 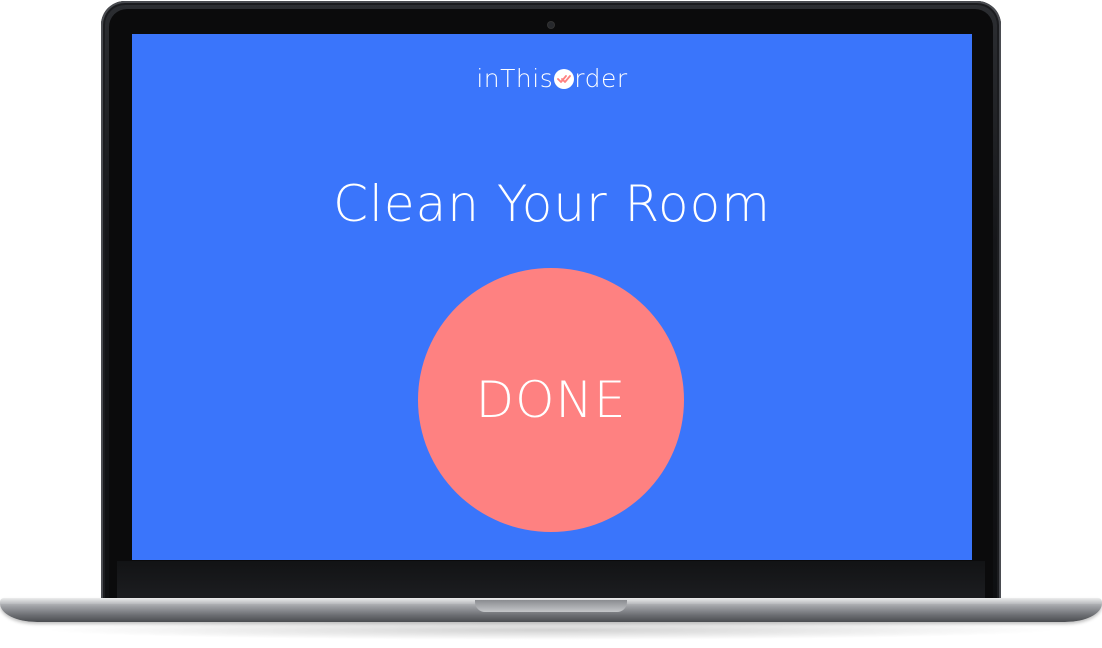 I want to click on logo-text-suffix: rder, so click(x=601, y=78).